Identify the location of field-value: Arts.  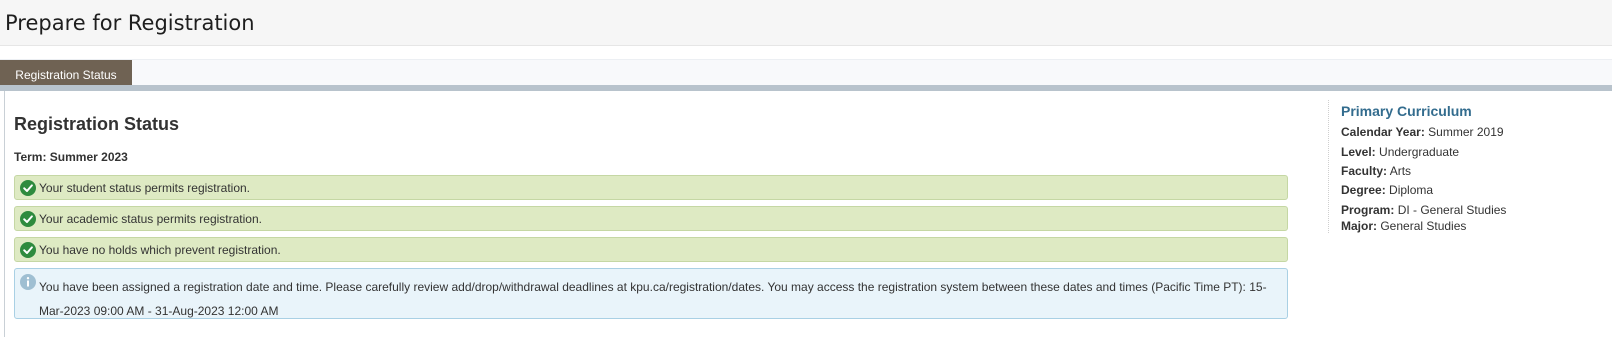
(1400, 171).